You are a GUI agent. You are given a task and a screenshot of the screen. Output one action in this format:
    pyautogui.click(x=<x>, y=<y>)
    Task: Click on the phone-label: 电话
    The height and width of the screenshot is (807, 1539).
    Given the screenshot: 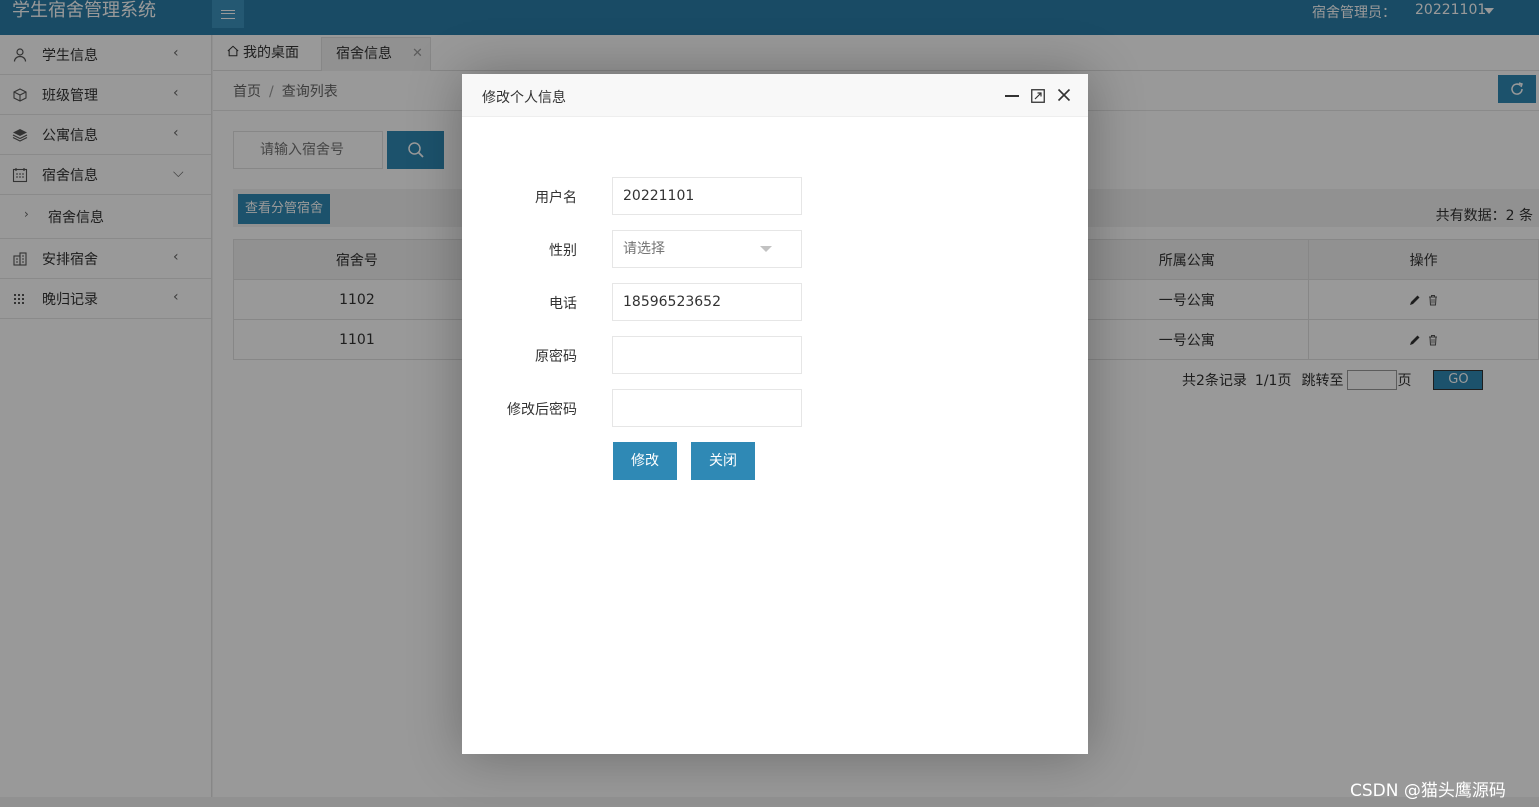 What is the action you would take?
    pyautogui.click(x=563, y=304)
    